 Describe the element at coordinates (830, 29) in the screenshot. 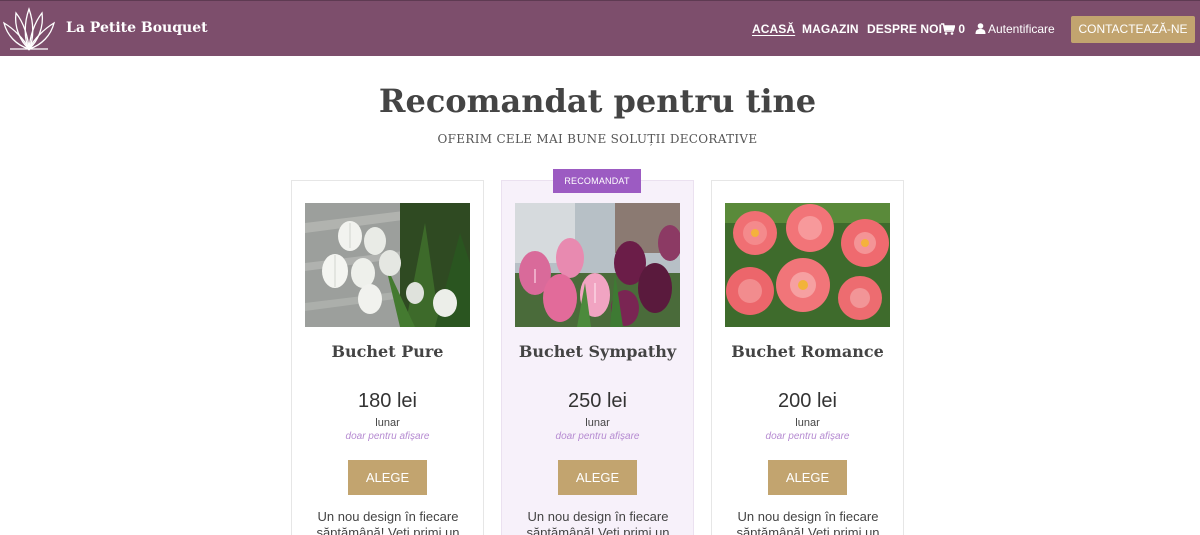

I see `nav-link-shop: MAGAZIN` at that location.